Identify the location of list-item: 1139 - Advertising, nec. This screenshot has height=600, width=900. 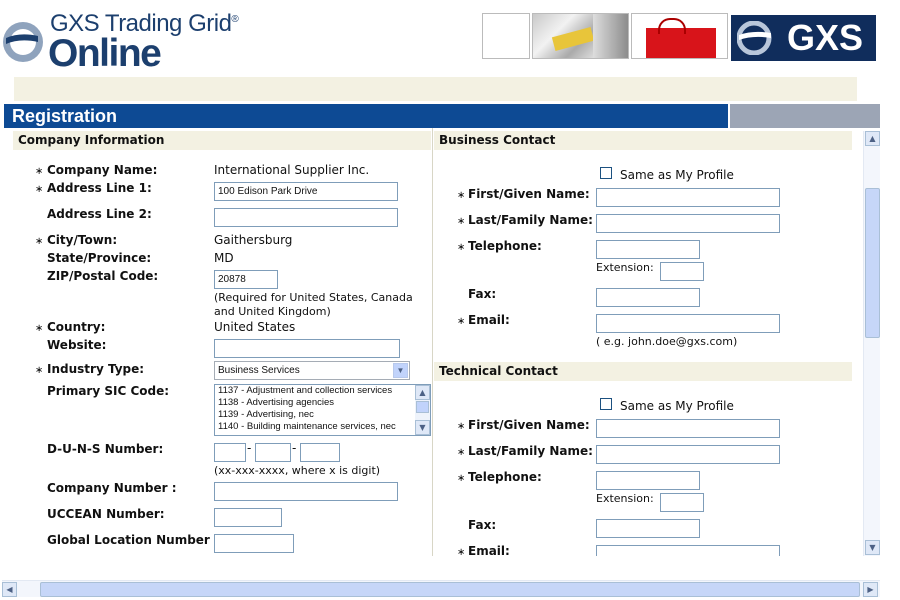
(324, 415).